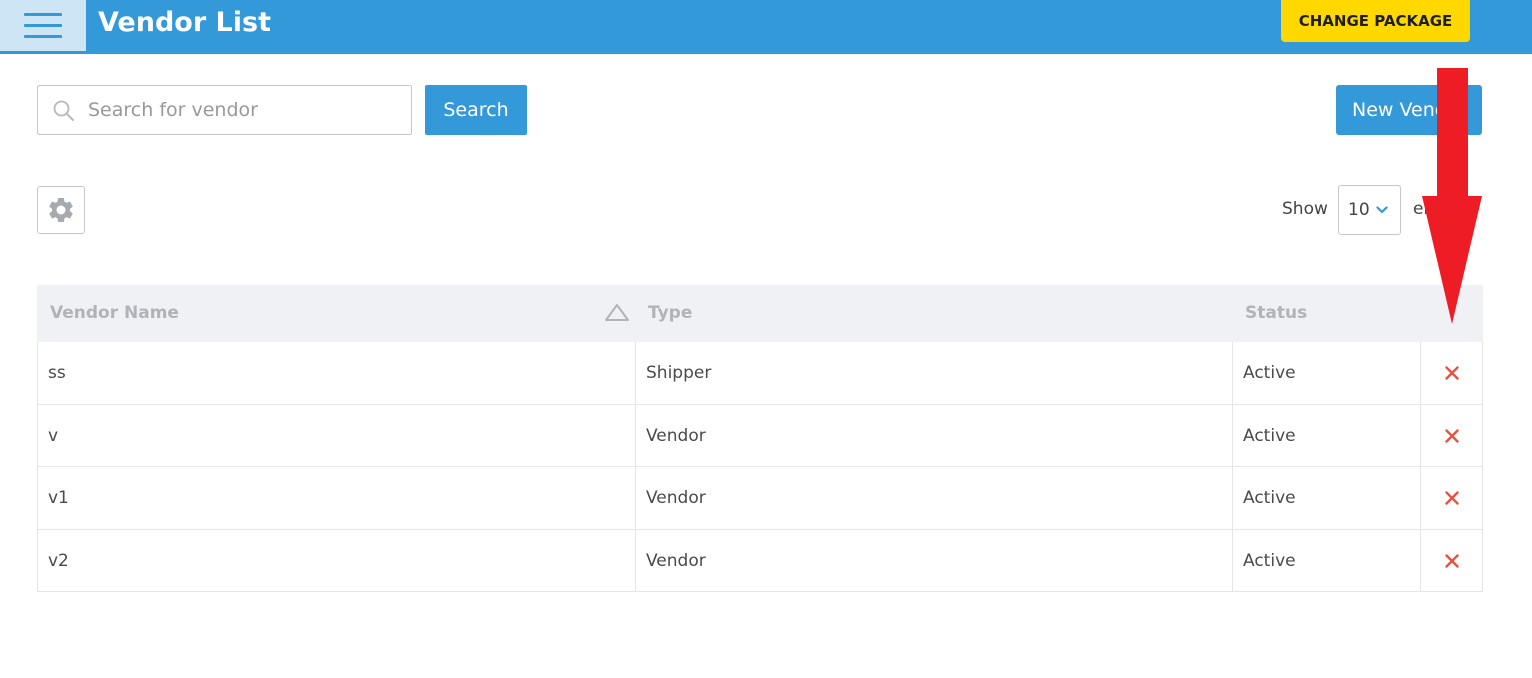 The image size is (1532, 678). I want to click on table-row: v2 Vendor Active, so click(760, 560).